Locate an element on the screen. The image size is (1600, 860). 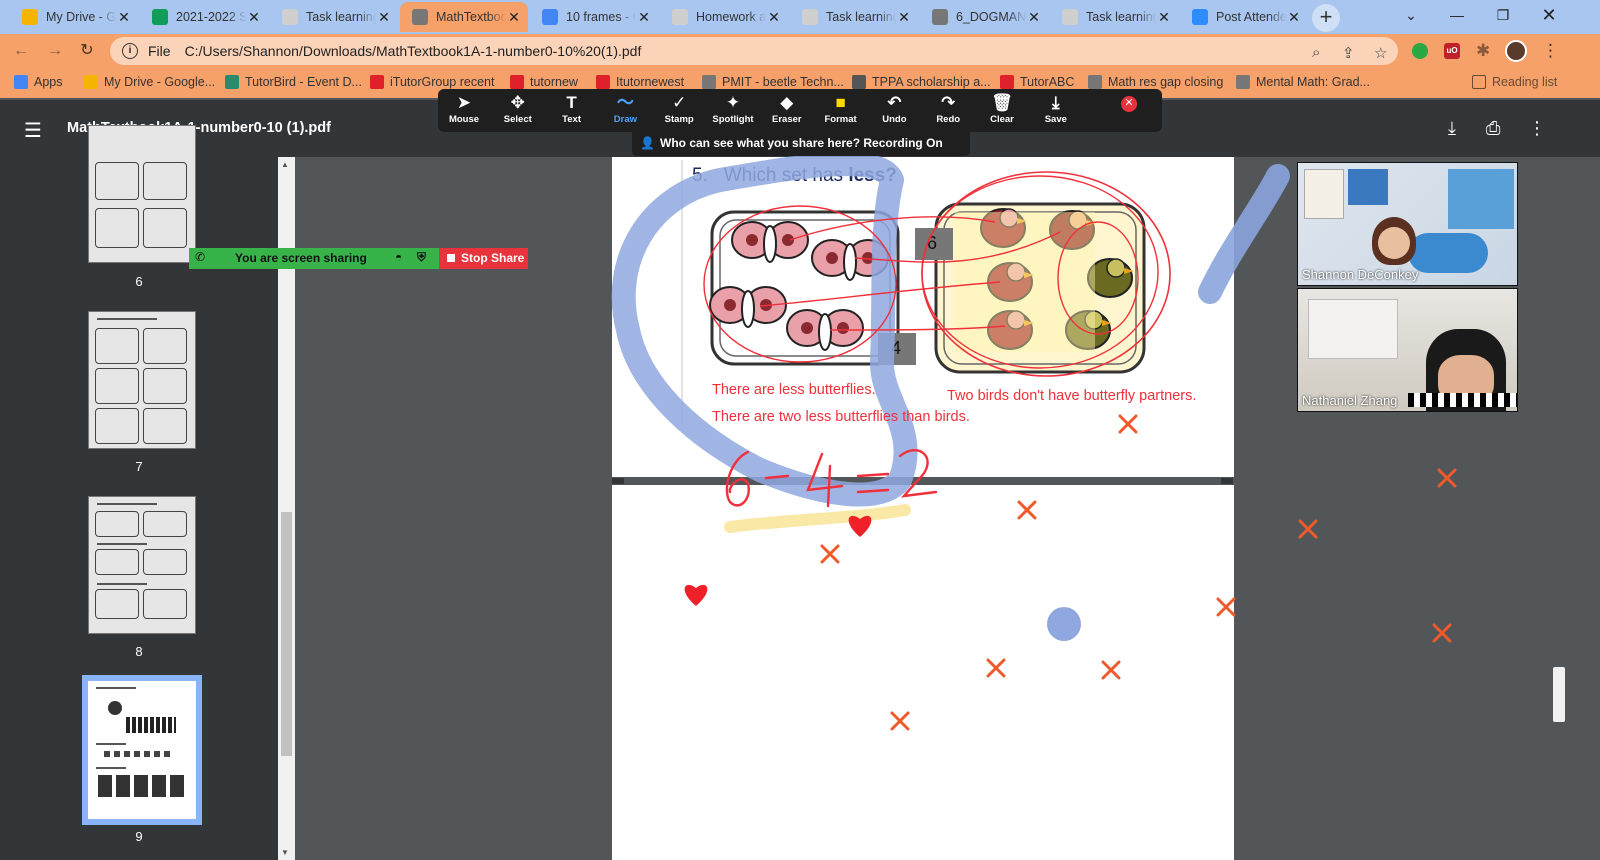
reading-list: Reading list is located at coordinates (1514, 82).